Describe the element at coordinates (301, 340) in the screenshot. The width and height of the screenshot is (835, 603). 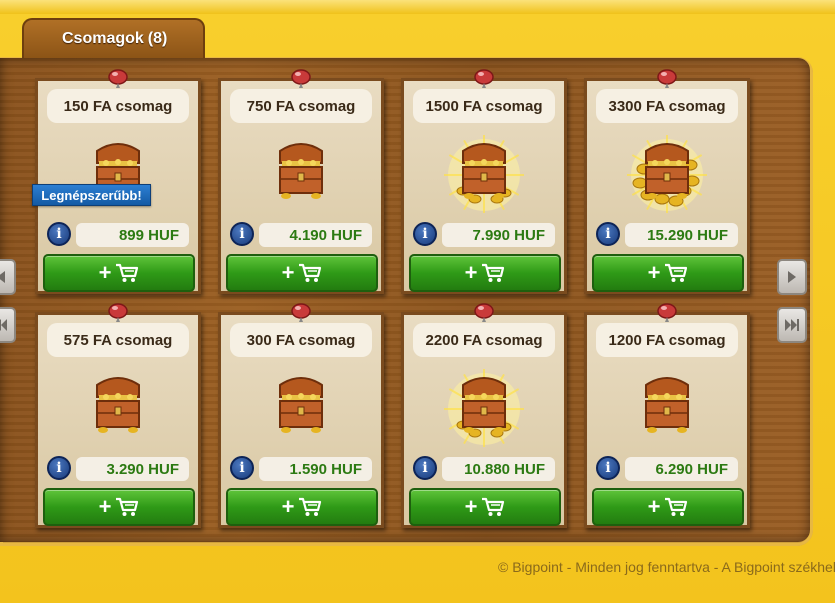
I see `package-name: 300 FA csomag` at that location.